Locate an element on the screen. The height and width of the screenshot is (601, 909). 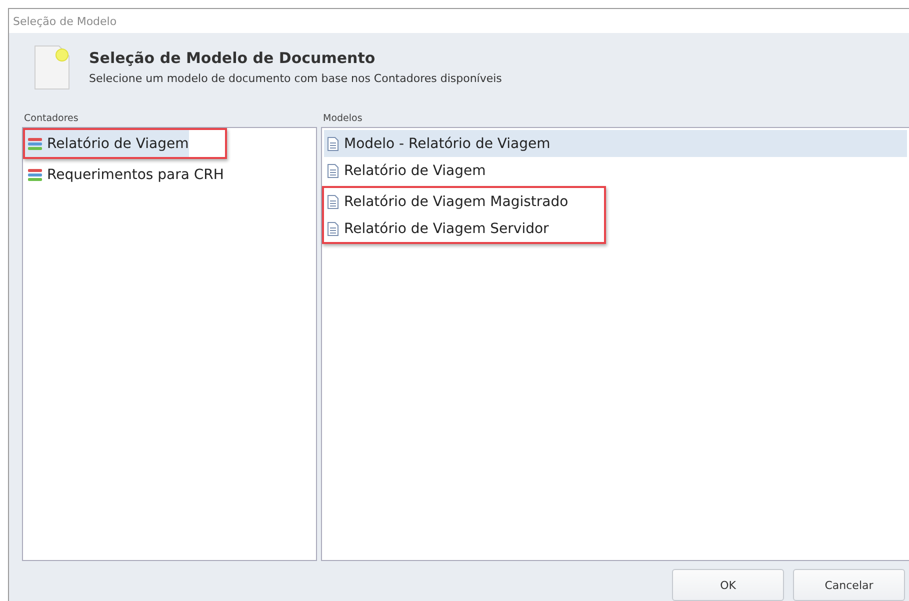
pane-label: Contadores is located at coordinates (52, 118).